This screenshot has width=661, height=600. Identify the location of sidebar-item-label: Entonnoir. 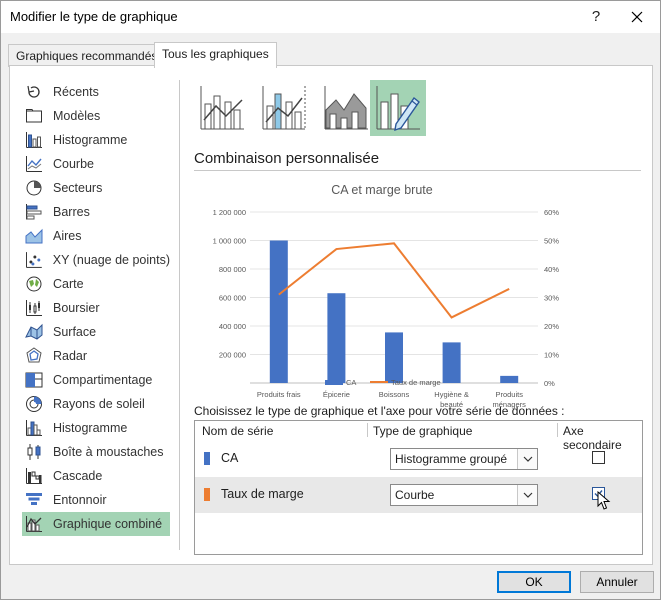
(80, 500).